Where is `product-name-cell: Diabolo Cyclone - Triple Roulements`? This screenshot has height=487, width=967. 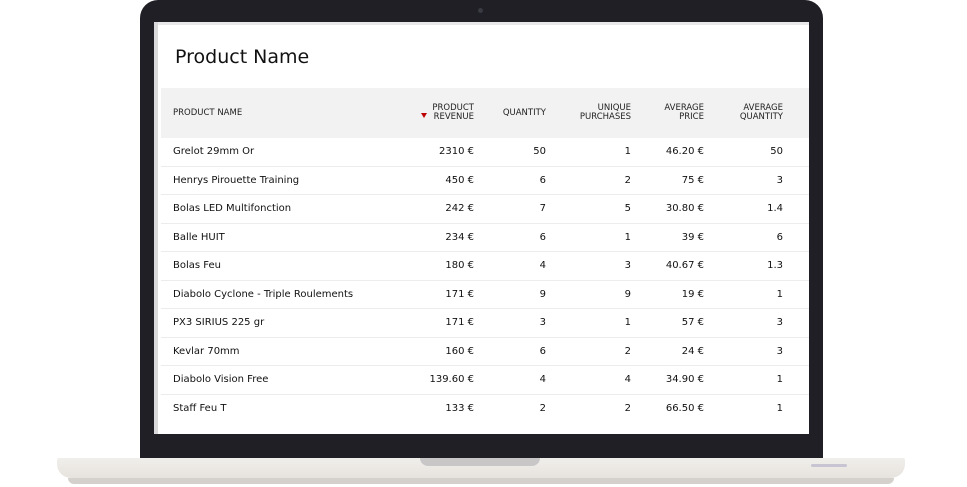
product-name-cell: Diabolo Cyclone - Triple Roulements is located at coordinates (276, 294).